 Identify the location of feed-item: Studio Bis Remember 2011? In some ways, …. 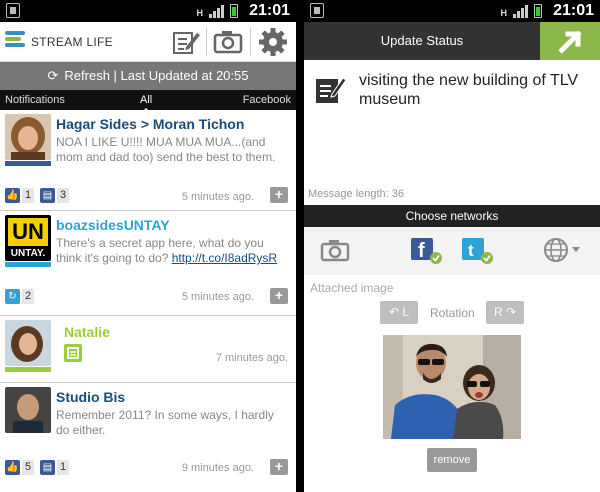
(148, 437).